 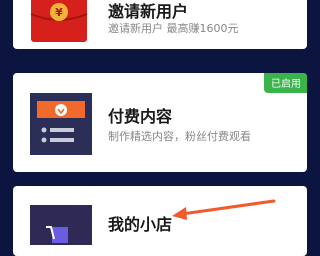 What do you see at coordinates (61, 227) in the screenshot?
I see `shopping-cart-icon` at bounding box center [61, 227].